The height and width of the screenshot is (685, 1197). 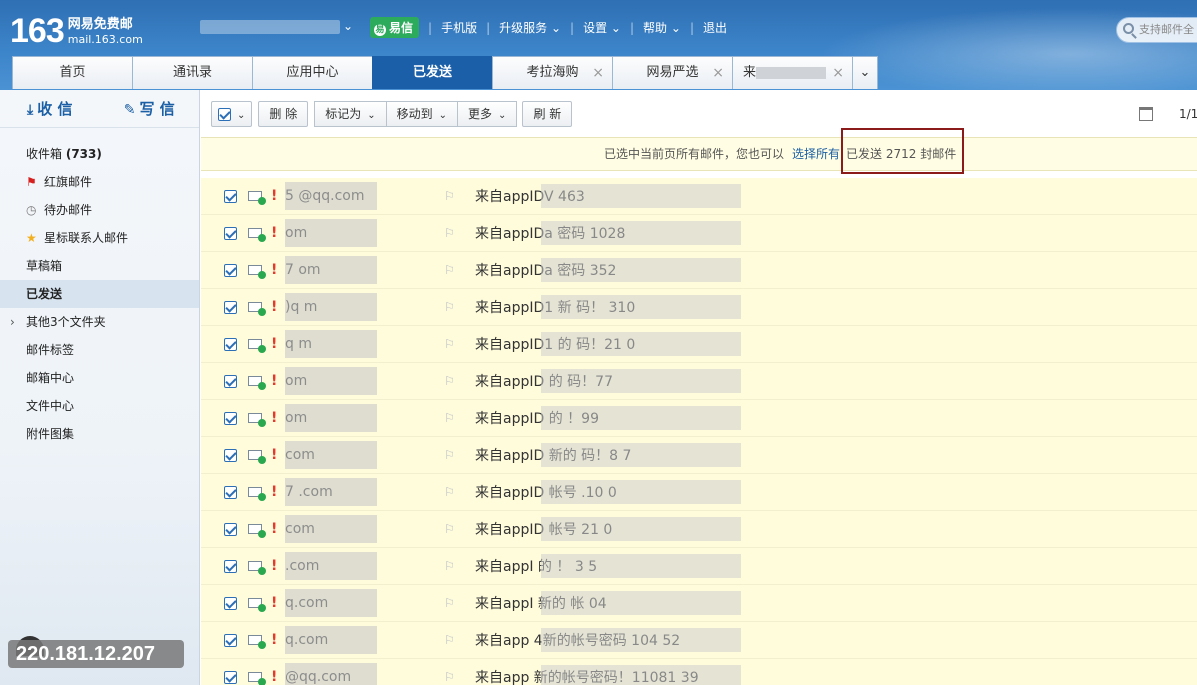 I want to click on table-row: ! om⚐来自appID 的 ！99, so click(x=699, y=418).